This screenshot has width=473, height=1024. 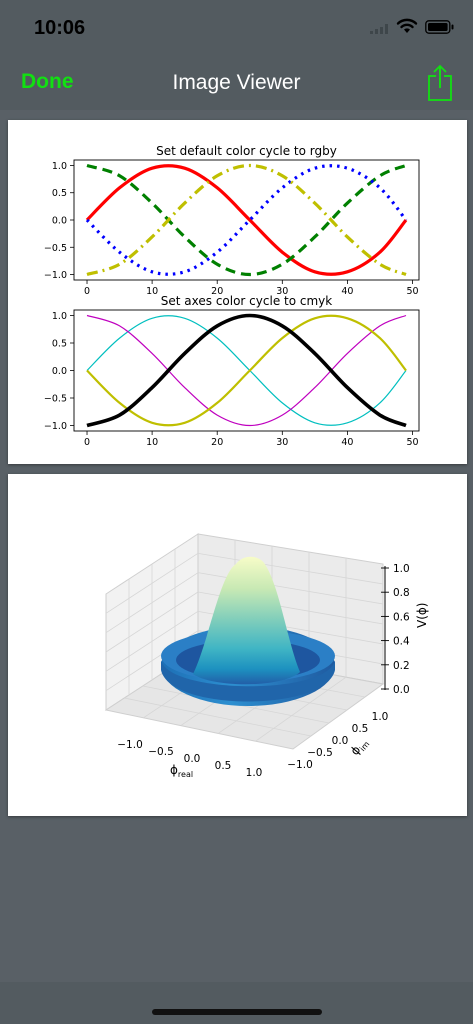 I want to click on cellular-signal-icon, so click(x=379, y=29).